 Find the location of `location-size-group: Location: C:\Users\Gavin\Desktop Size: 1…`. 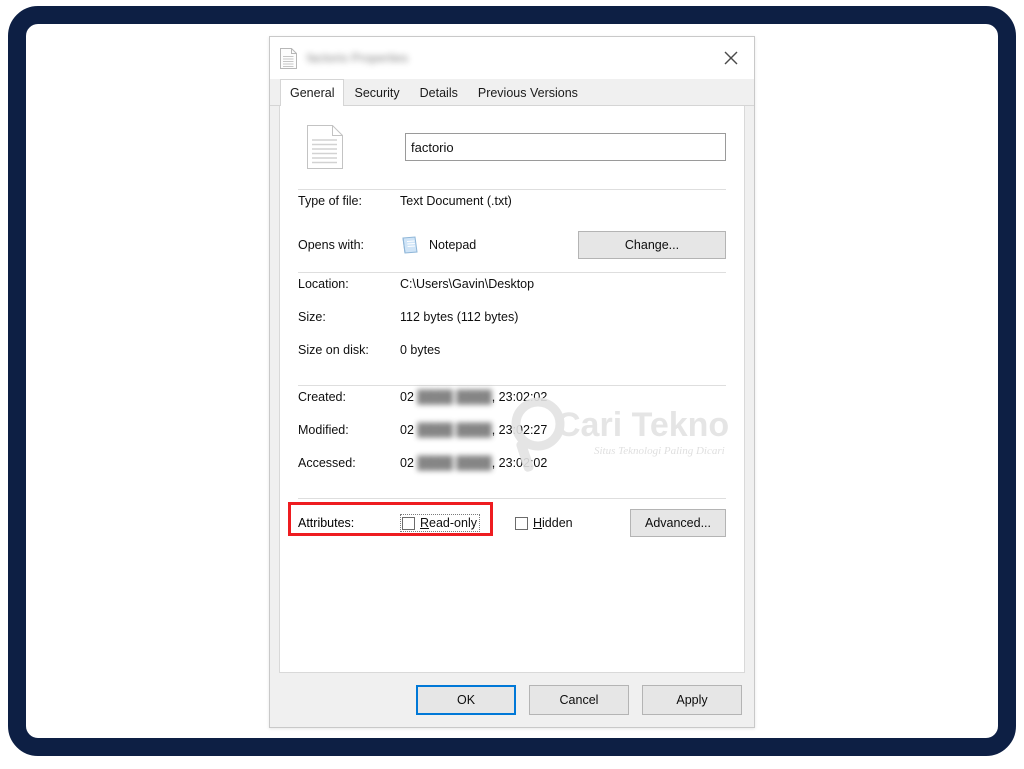

location-size-group: Location: C:\Users\Gavin\Desktop Size: 1… is located at coordinates (512, 326).